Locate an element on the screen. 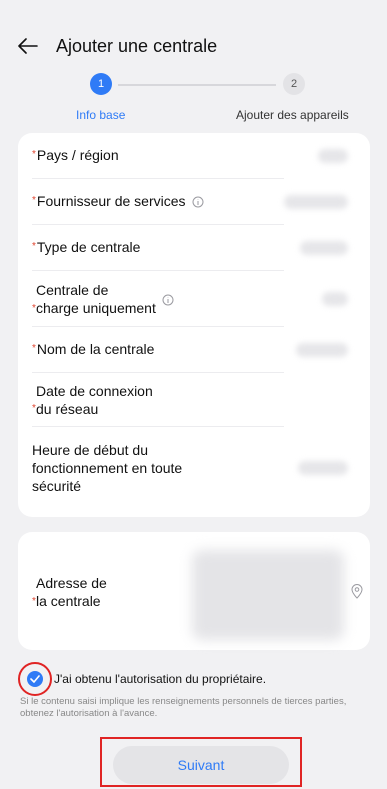 The height and width of the screenshot is (789, 387). step-2-label: Ajouter des appareils is located at coordinates (292, 115).